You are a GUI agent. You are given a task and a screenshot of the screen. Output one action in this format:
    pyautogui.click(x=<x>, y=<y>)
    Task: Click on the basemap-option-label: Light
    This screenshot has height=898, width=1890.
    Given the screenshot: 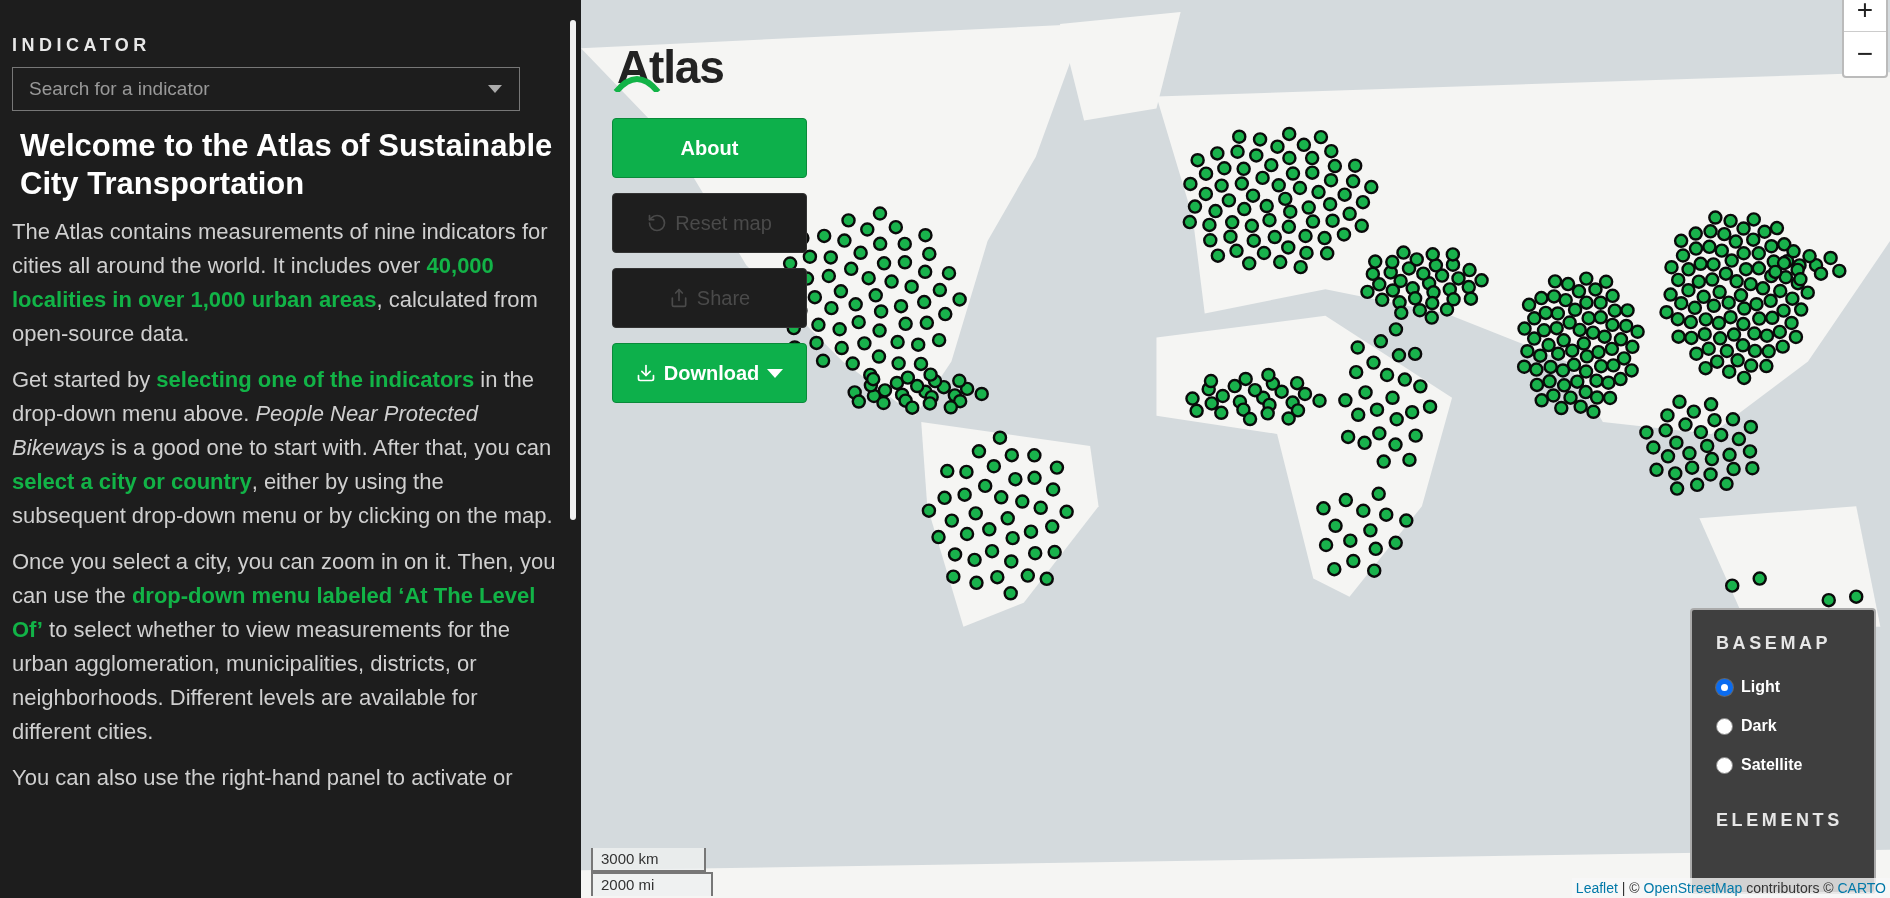 What is the action you would take?
    pyautogui.click(x=1761, y=687)
    